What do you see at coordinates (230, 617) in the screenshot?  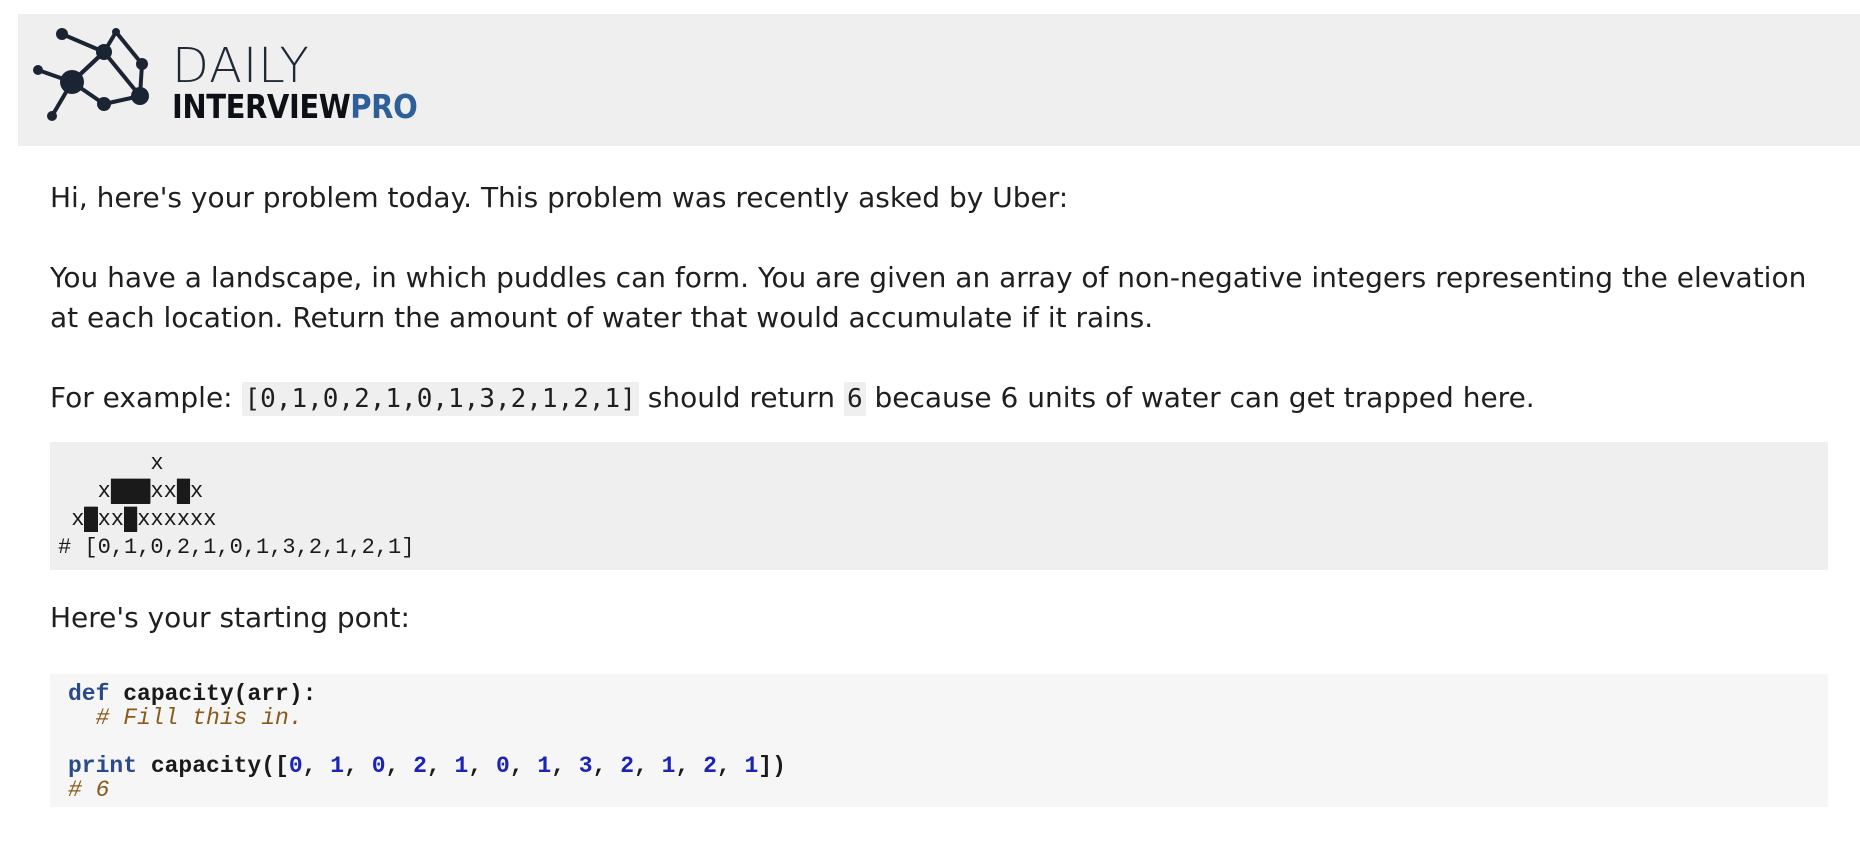 I see `starting-point-text: Here's your starting pont:` at bounding box center [230, 617].